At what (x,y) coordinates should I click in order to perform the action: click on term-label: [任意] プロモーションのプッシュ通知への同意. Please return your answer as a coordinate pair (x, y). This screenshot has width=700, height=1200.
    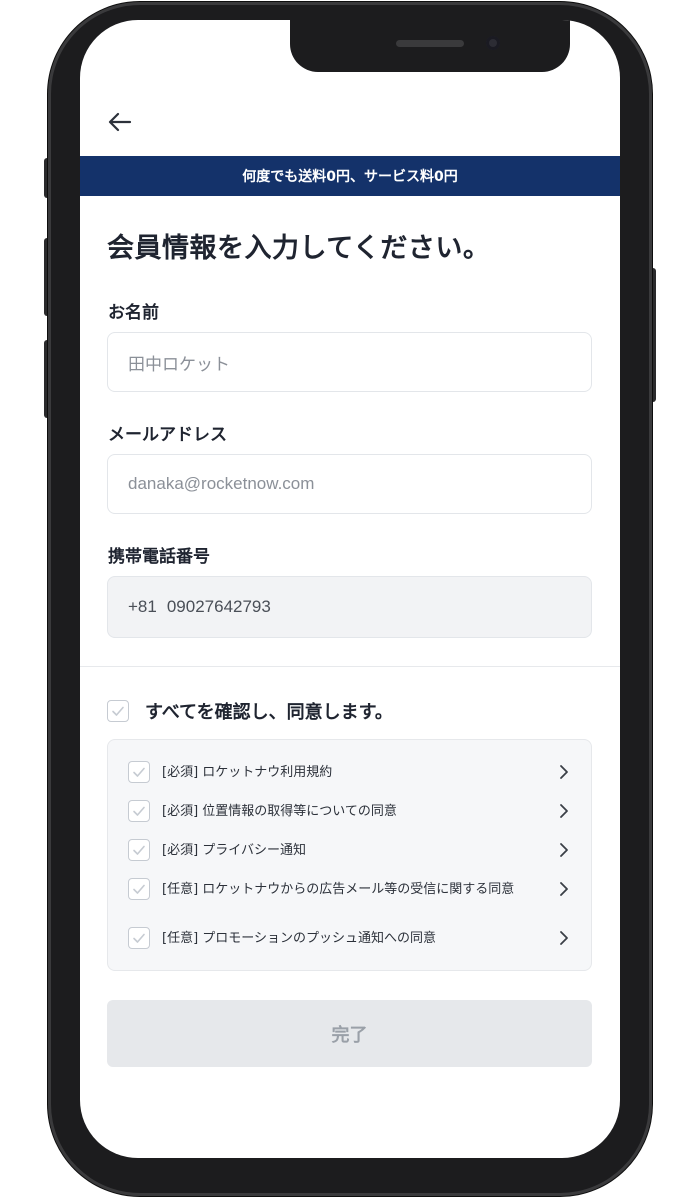
    Looking at the image, I should click on (299, 938).